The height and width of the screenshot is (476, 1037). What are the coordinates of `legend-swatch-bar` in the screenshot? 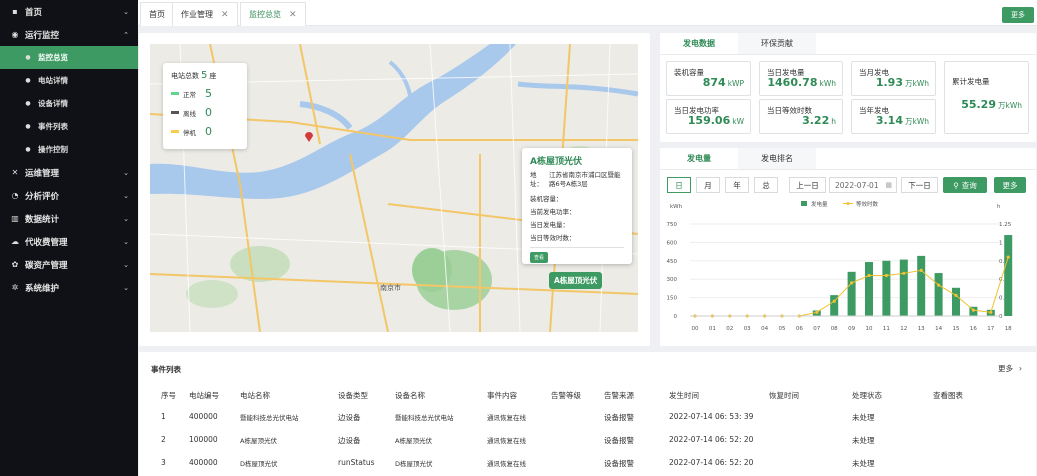 It's located at (804, 203).